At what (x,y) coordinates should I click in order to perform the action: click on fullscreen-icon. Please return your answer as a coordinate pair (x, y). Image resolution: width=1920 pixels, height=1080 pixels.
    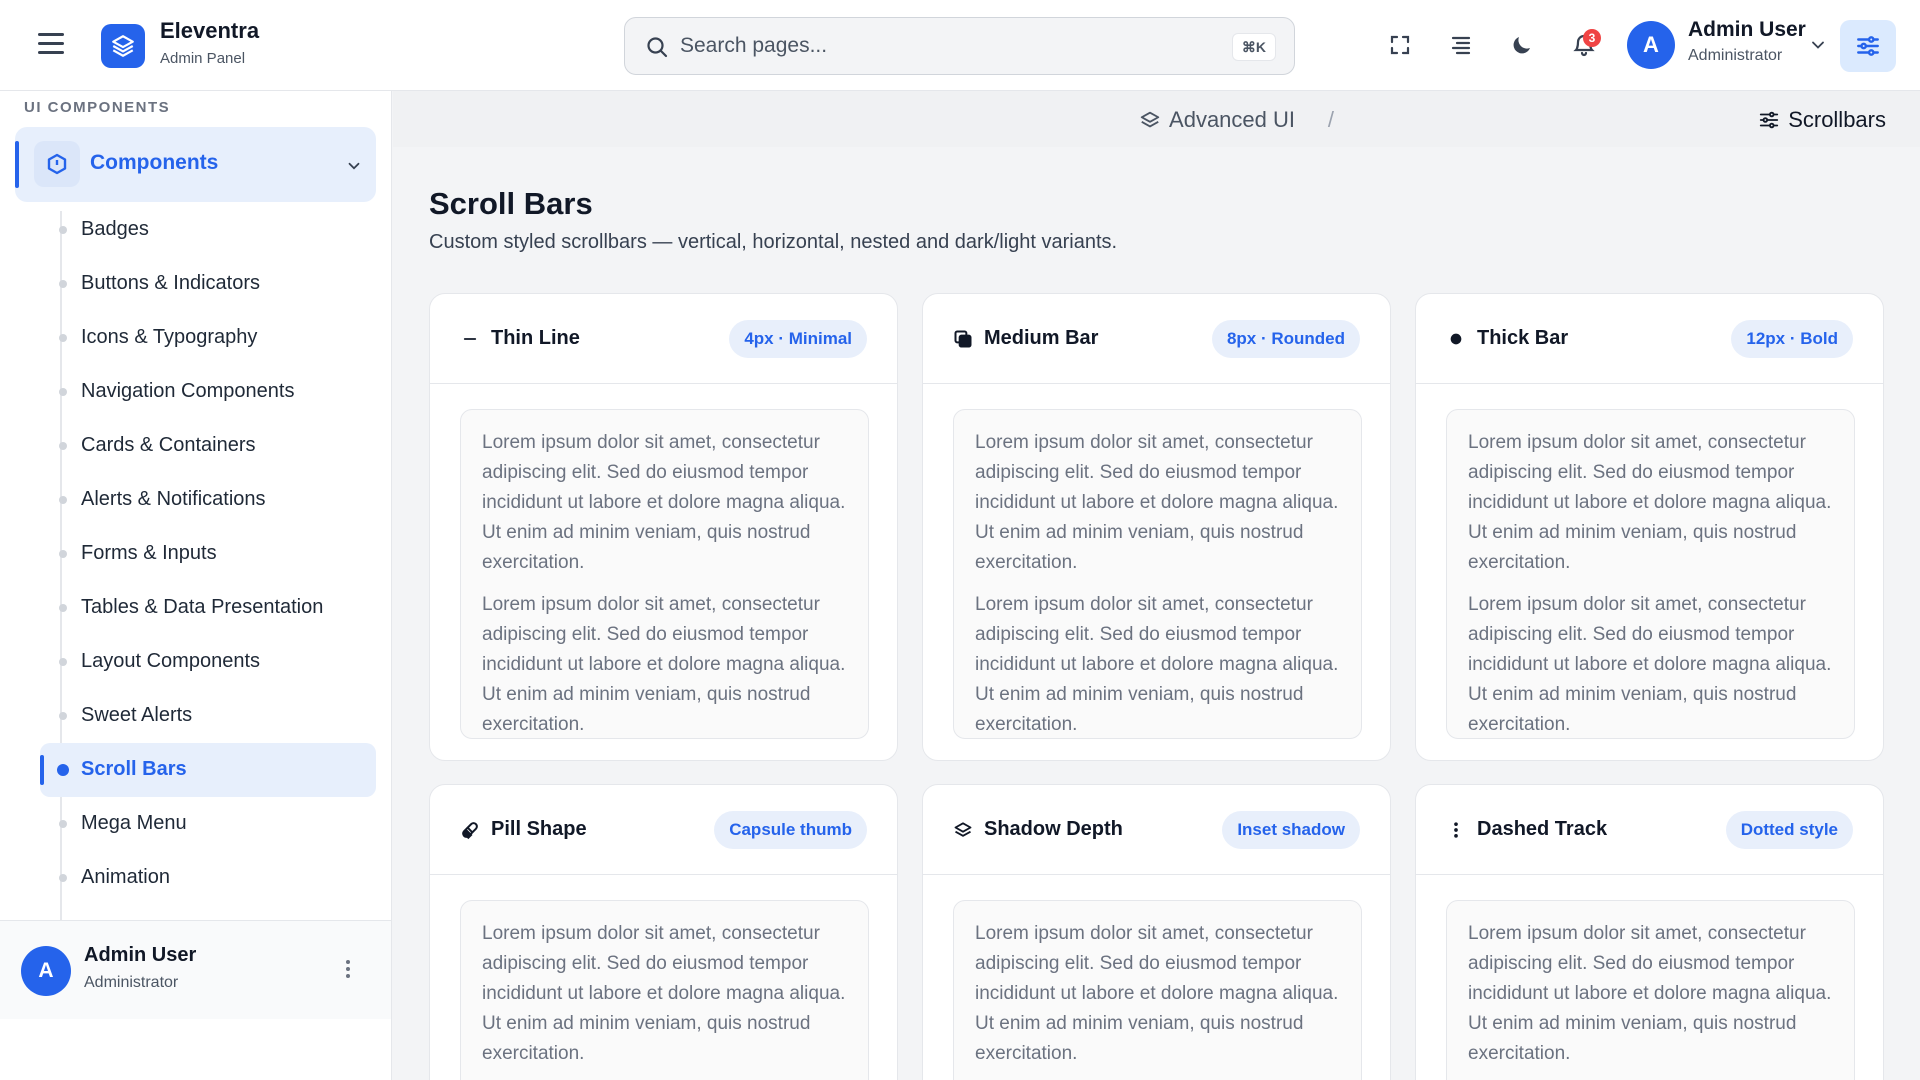
    Looking at the image, I should click on (1400, 45).